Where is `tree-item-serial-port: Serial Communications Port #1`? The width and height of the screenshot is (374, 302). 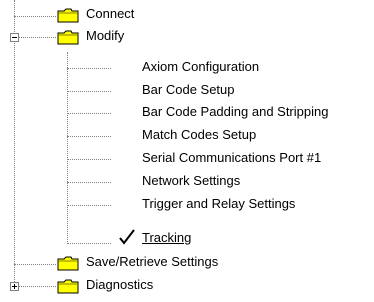 tree-item-serial-port: Serial Communications Port #1 is located at coordinates (231, 158).